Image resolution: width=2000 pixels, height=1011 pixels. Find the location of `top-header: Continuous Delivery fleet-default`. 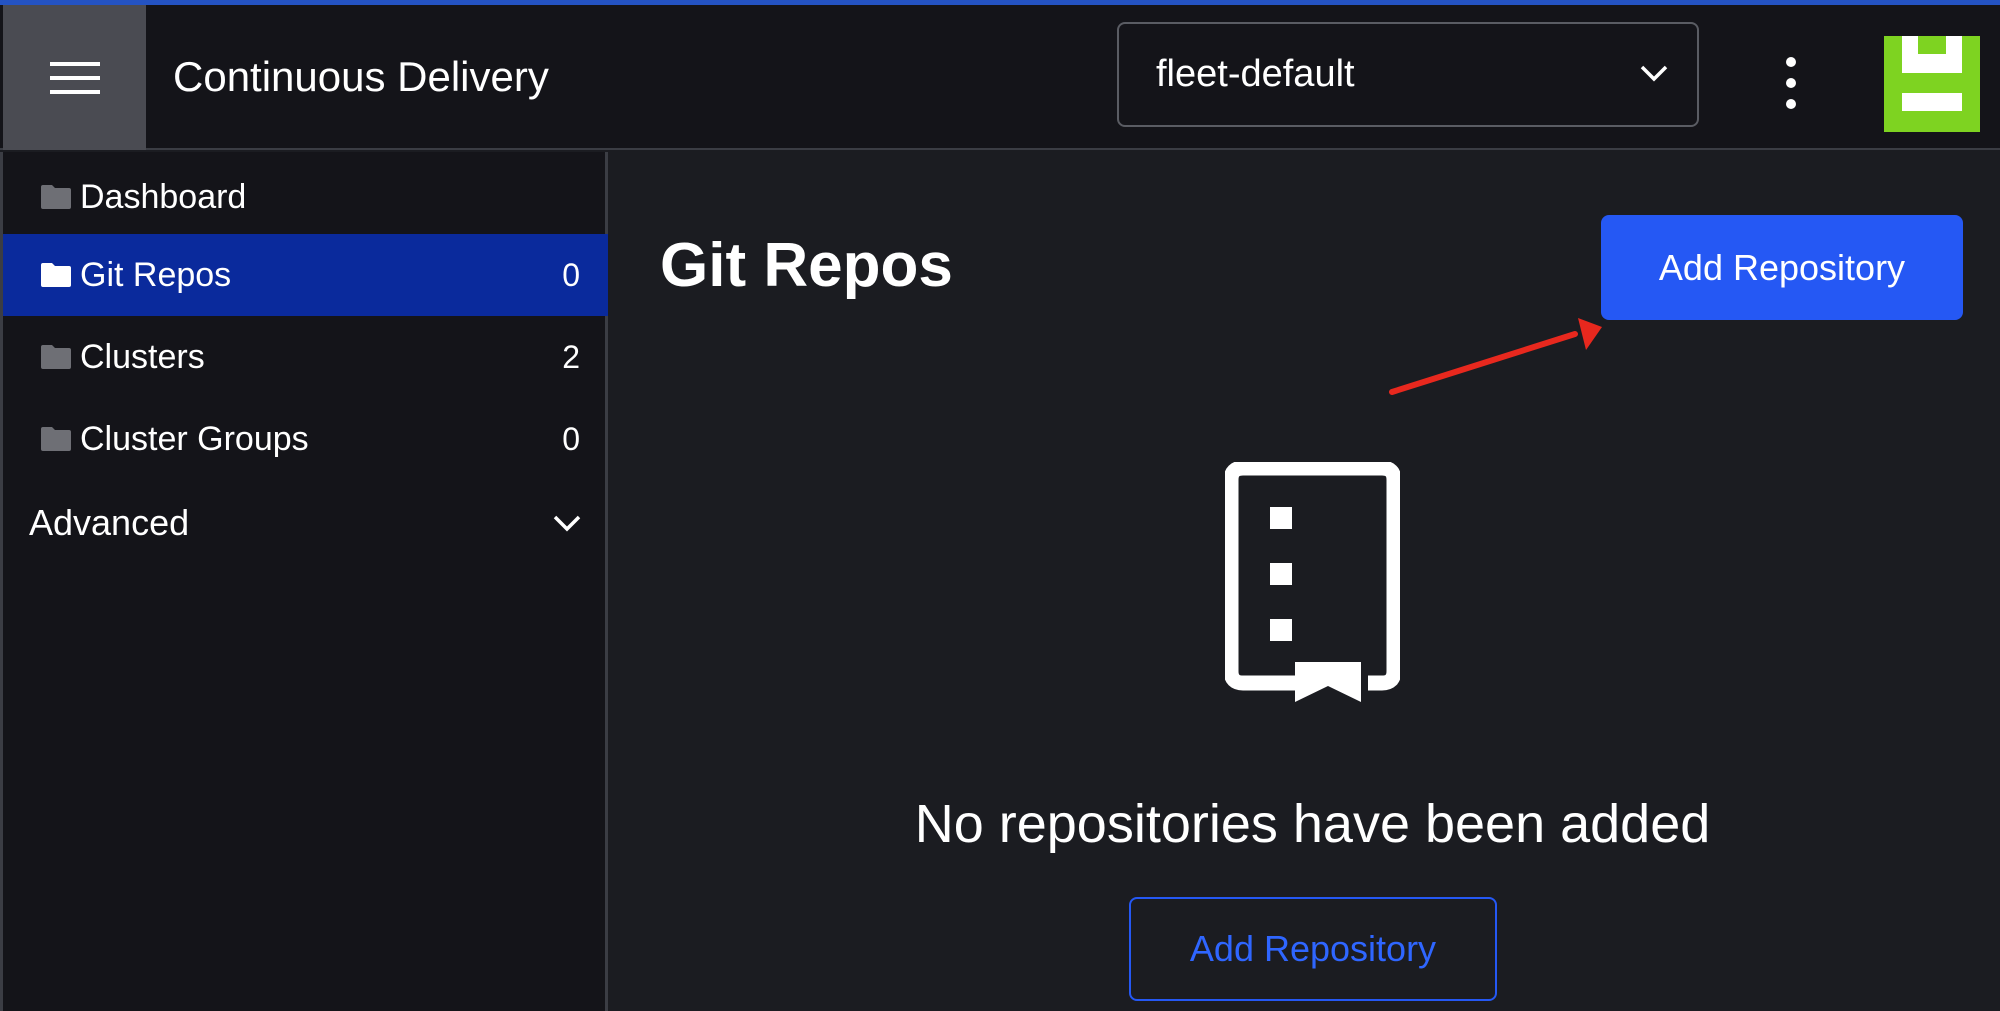

top-header: Continuous Delivery fleet-default is located at coordinates (1000, 77).